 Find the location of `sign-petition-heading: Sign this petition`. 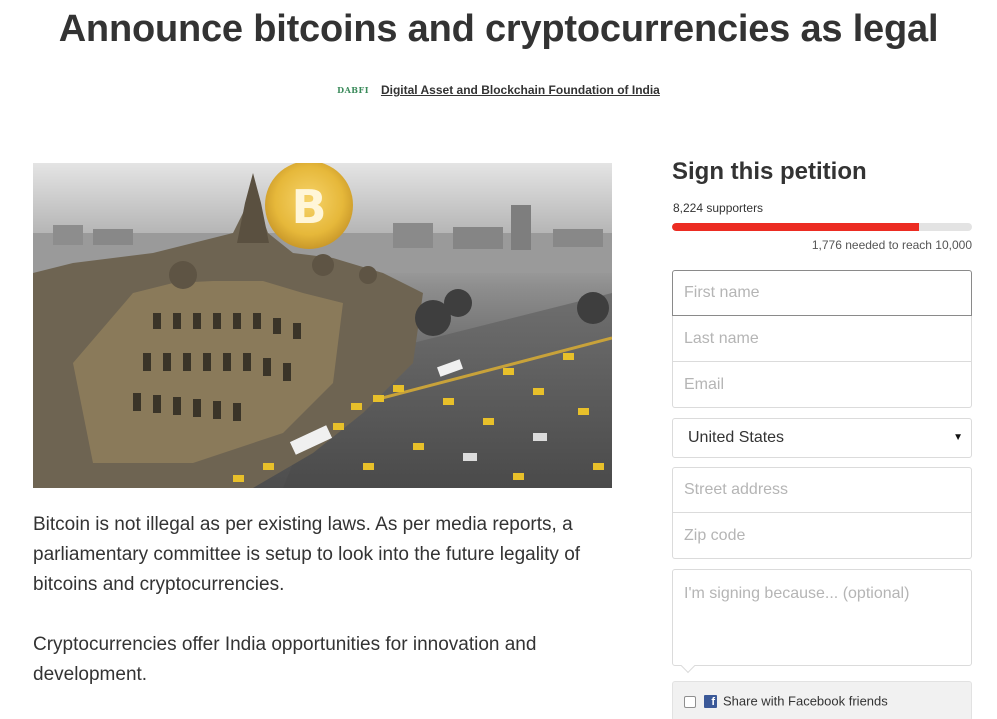

sign-petition-heading: Sign this petition is located at coordinates (769, 171).